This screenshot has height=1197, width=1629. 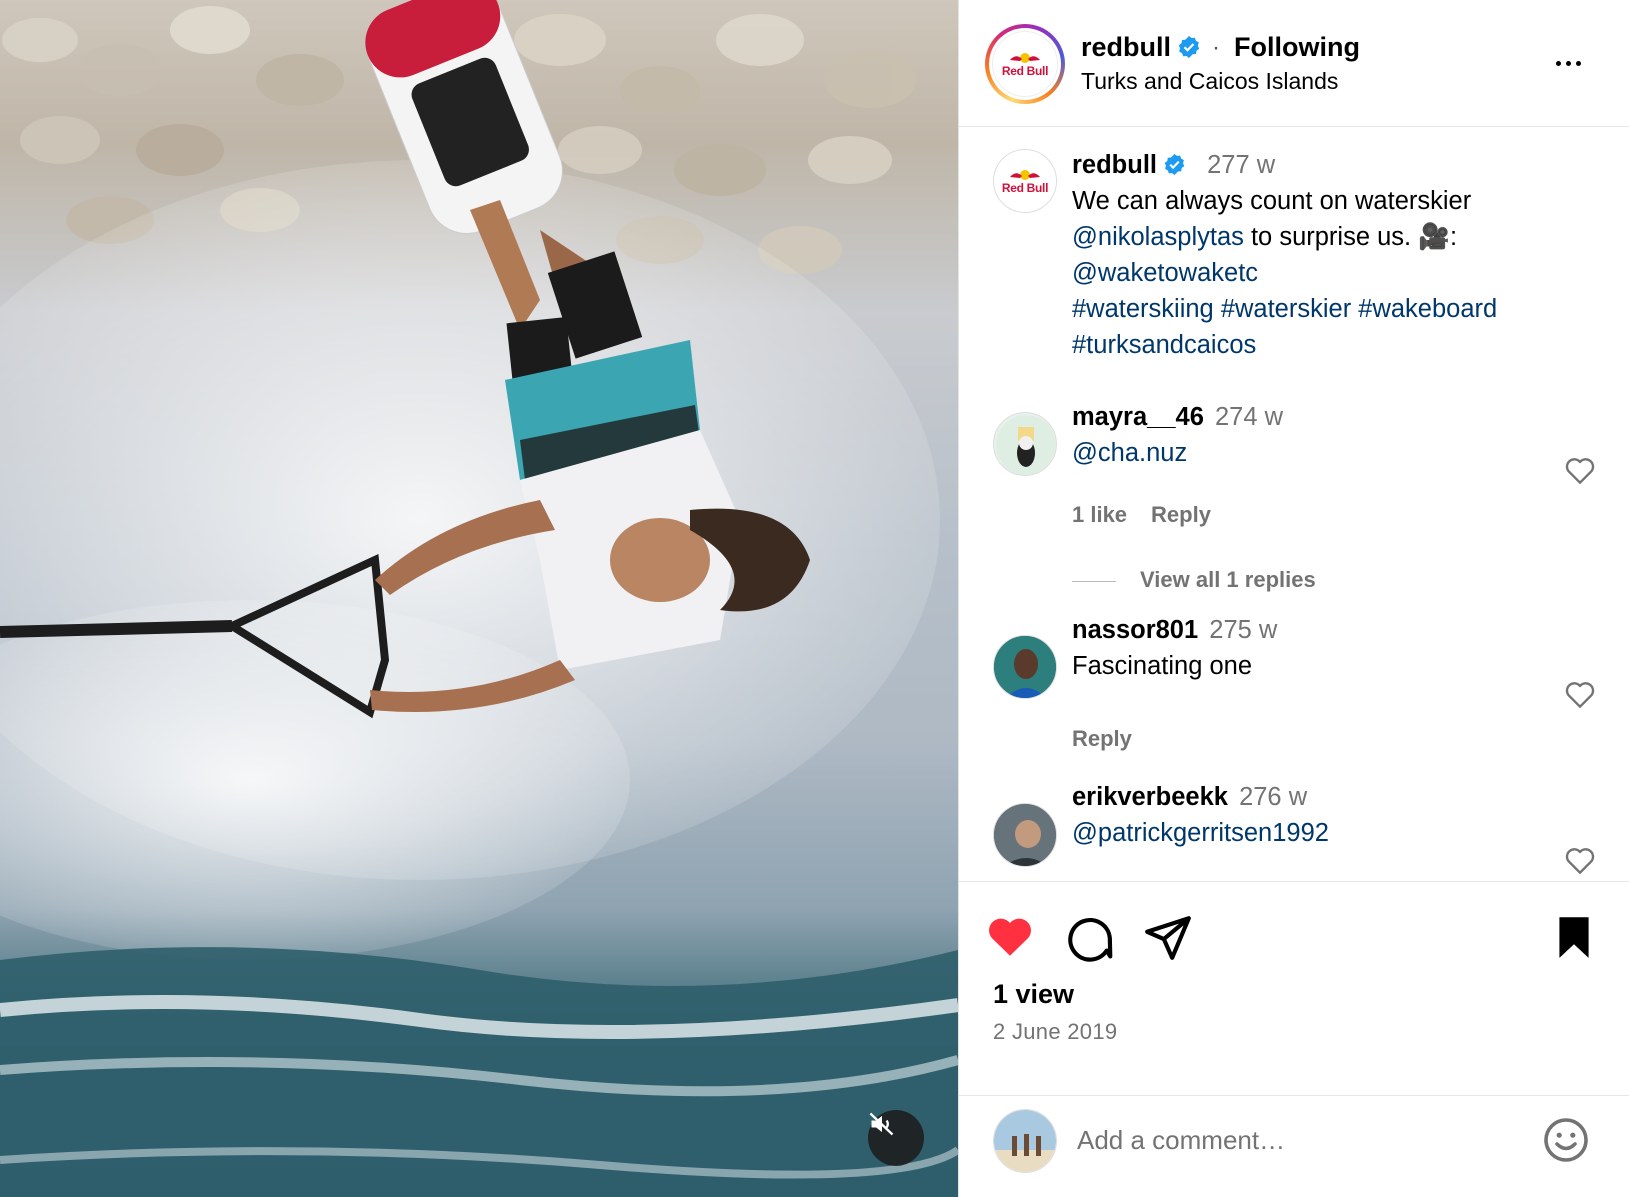 What do you see at coordinates (1099, 514) in the screenshot?
I see `likes-count: 1 like` at bounding box center [1099, 514].